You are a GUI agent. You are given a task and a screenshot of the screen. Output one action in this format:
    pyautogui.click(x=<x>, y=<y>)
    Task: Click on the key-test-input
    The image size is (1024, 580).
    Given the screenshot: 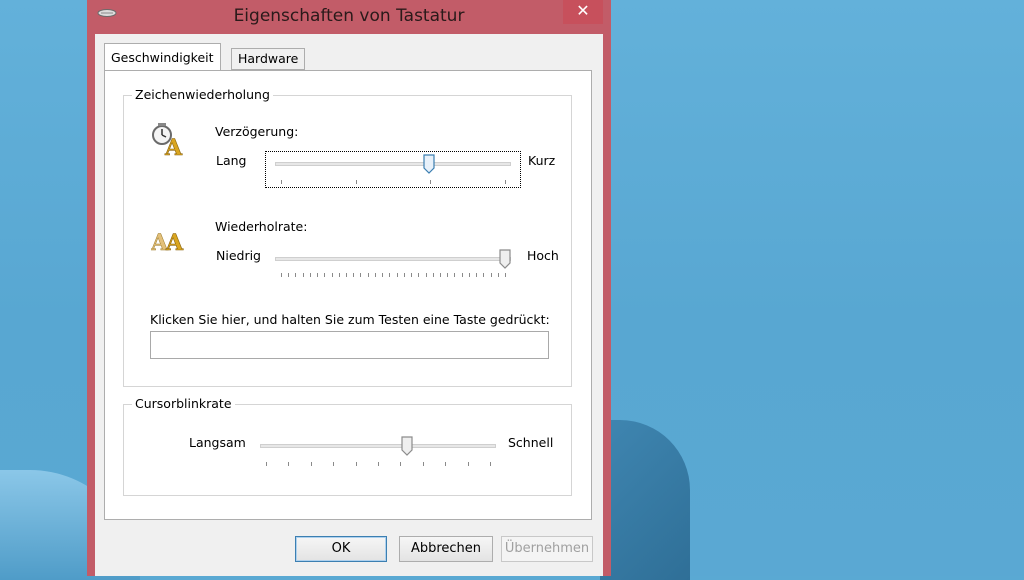 What is the action you would take?
    pyautogui.click(x=349, y=345)
    